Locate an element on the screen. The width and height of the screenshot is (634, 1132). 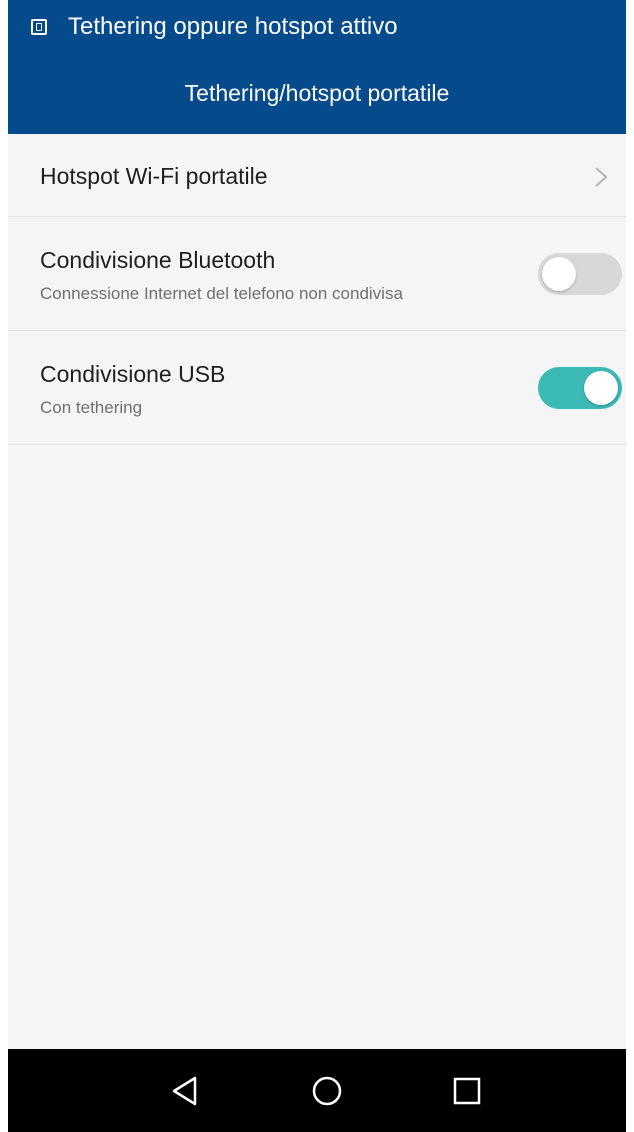
usb-tethering-status: Con tethering is located at coordinates (91, 407).